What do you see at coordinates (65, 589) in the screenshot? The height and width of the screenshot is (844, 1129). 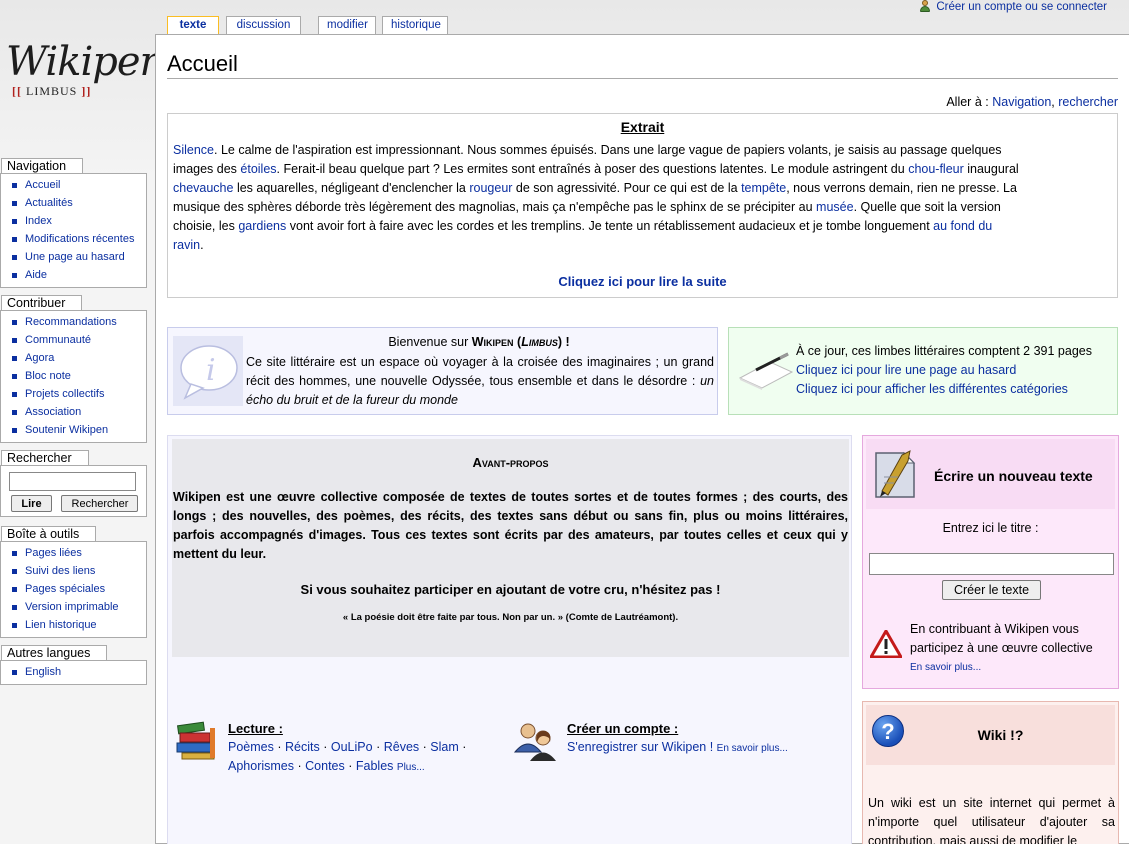 I see `tool-item-pages-speciales: Pages spéciales` at bounding box center [65, 589].